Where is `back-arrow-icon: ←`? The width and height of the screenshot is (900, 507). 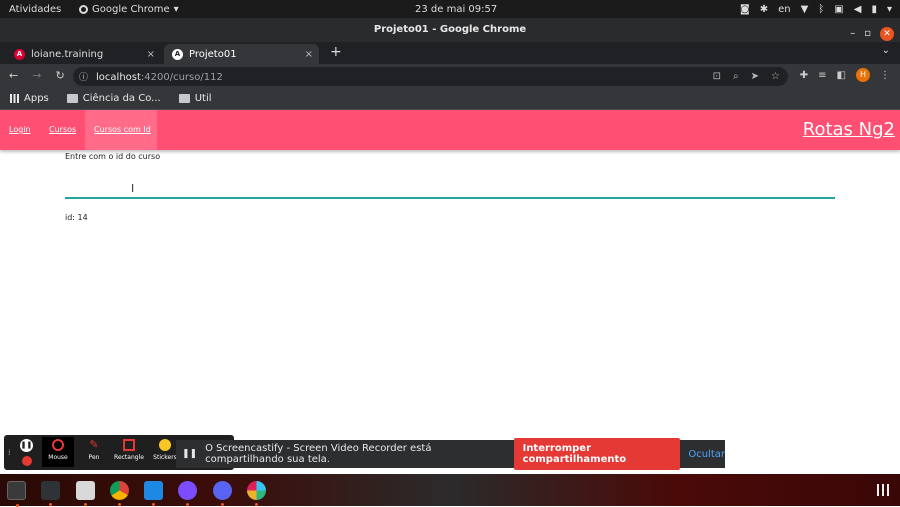 back-arrow-icon: ← is located at coordinates (13, 75).